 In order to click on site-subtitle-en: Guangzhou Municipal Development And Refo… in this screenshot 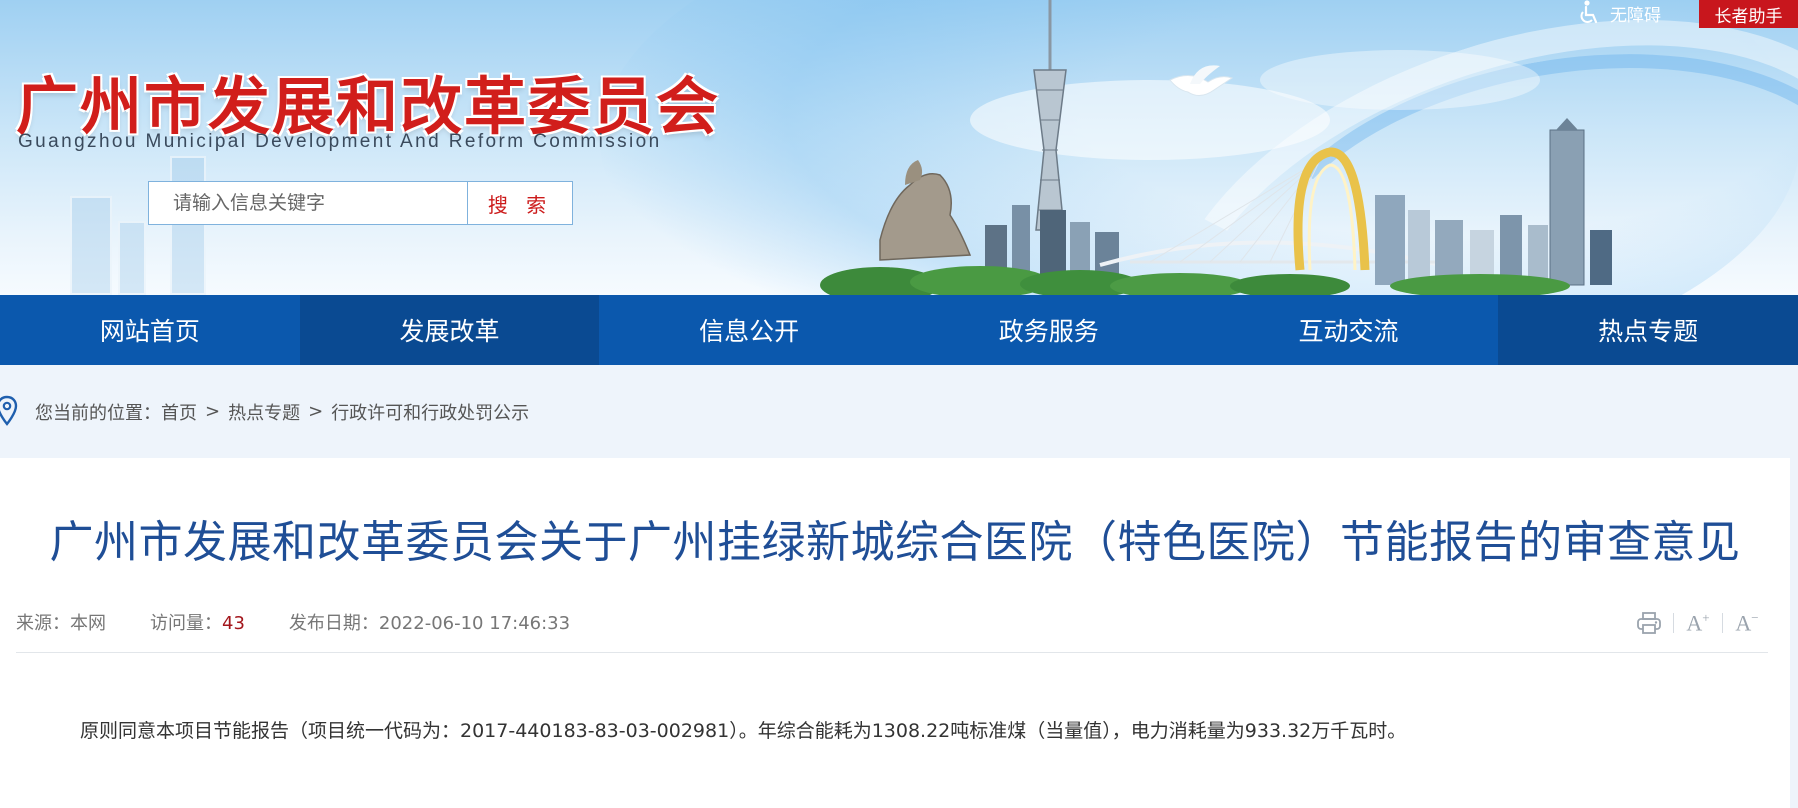, I will do `click(340, 141)`.